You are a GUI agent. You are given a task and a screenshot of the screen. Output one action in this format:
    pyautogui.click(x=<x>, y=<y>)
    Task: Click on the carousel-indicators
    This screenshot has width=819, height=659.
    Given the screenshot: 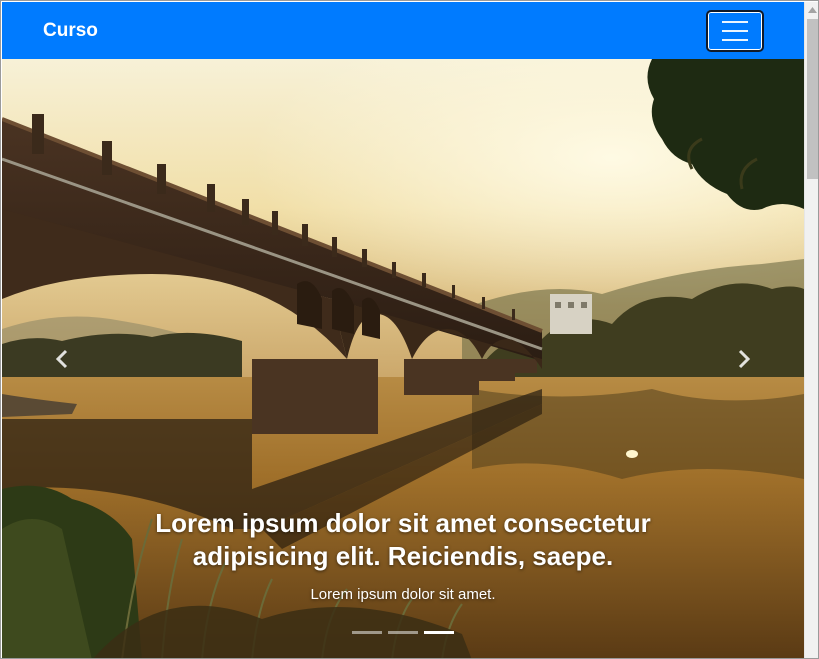 What is the action you would take?
    pyautogui.click(x=403, y=632)
    